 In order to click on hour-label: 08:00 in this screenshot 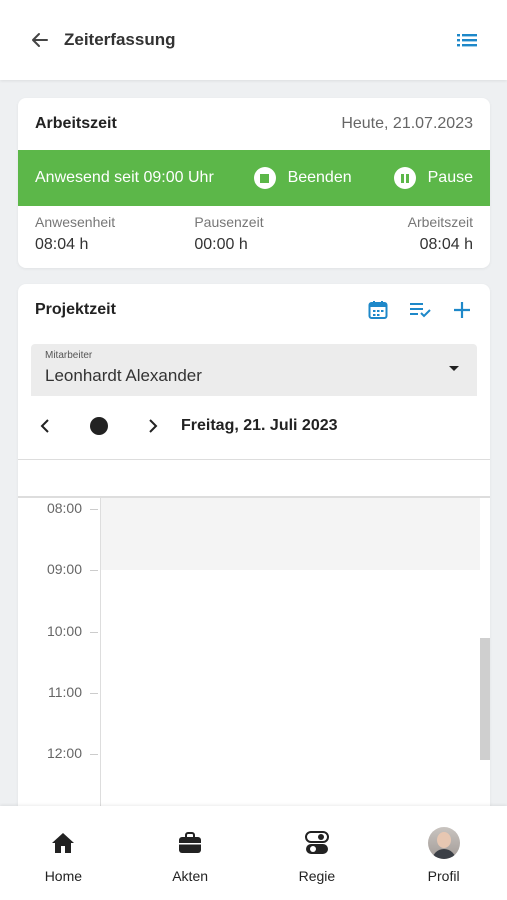, I will do `click(59, 508)`.